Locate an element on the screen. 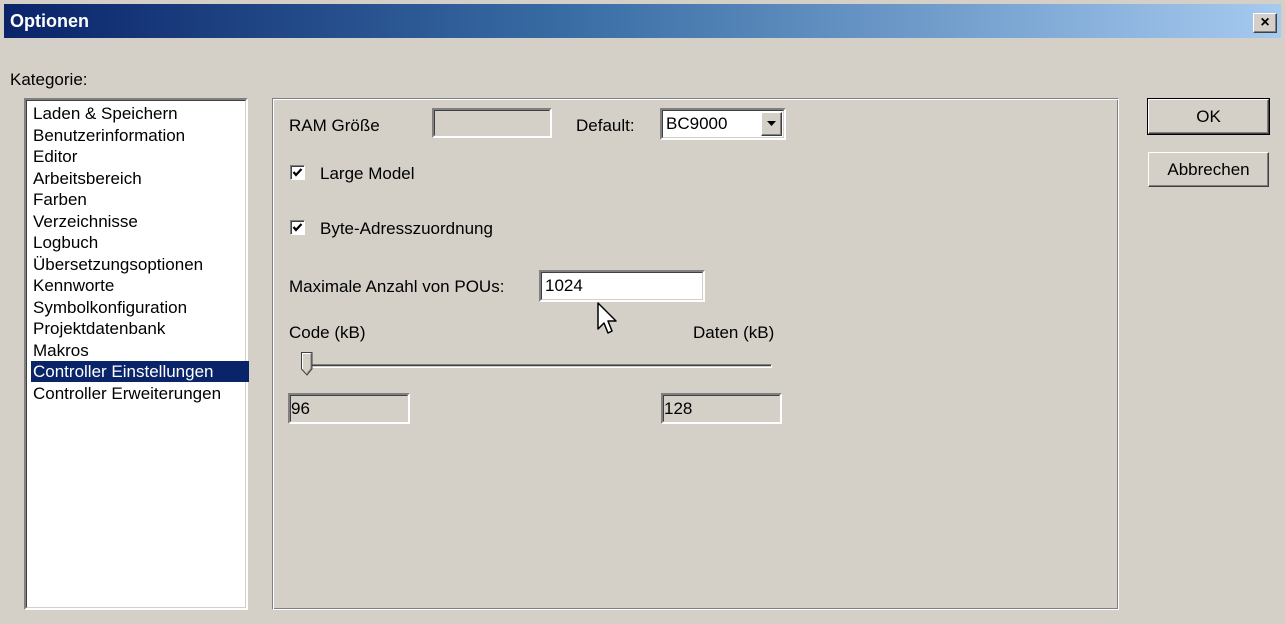 The width and height of the screenshot is (1285, 624). large-model-checkbox is located at coordinates (297, 172).